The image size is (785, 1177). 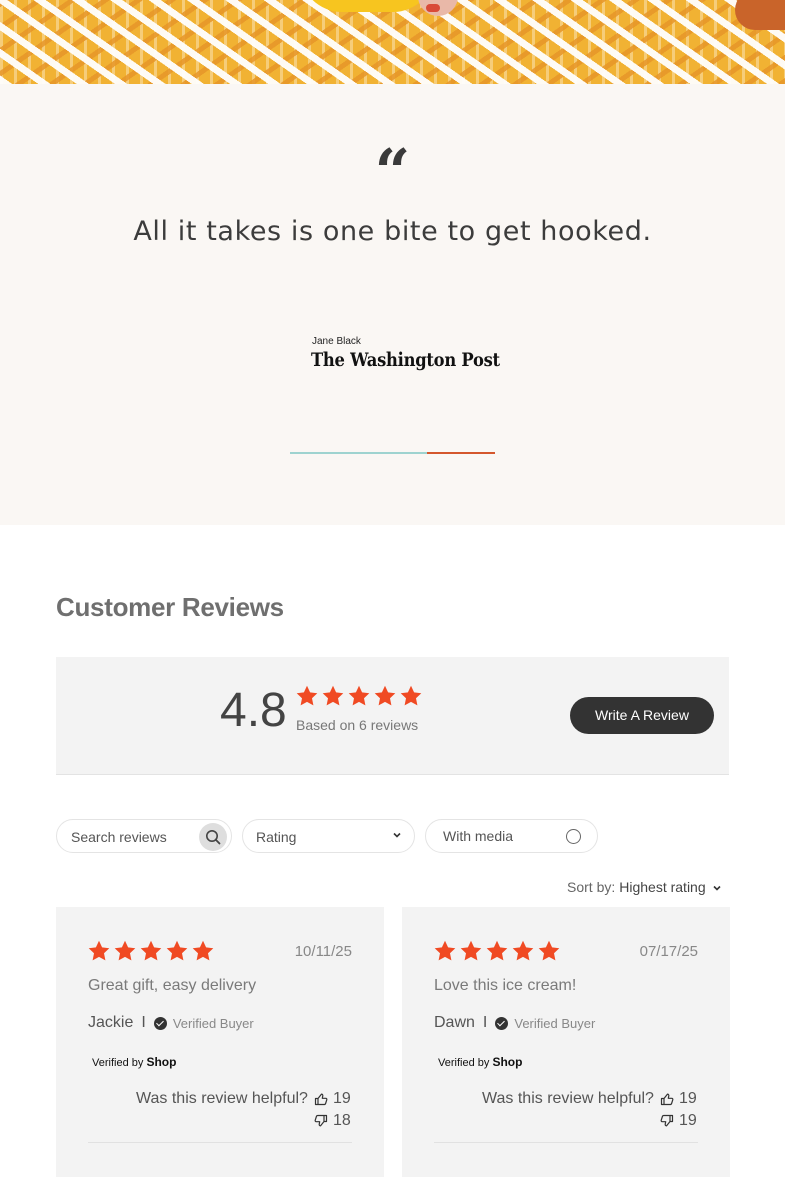 I want to click on reviews-heading: Customer Reviews, so click(x=170, y=607).